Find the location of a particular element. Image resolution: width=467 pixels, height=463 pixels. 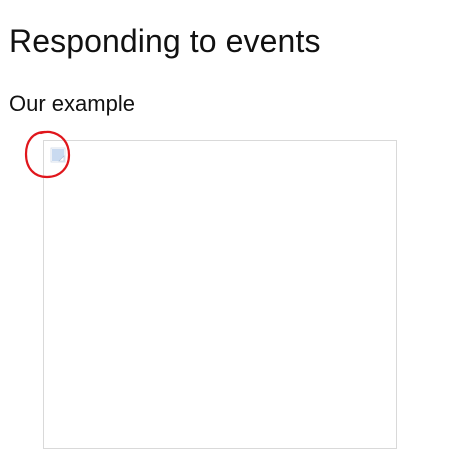

section-title: Our example is located at coordinates (72, 103).